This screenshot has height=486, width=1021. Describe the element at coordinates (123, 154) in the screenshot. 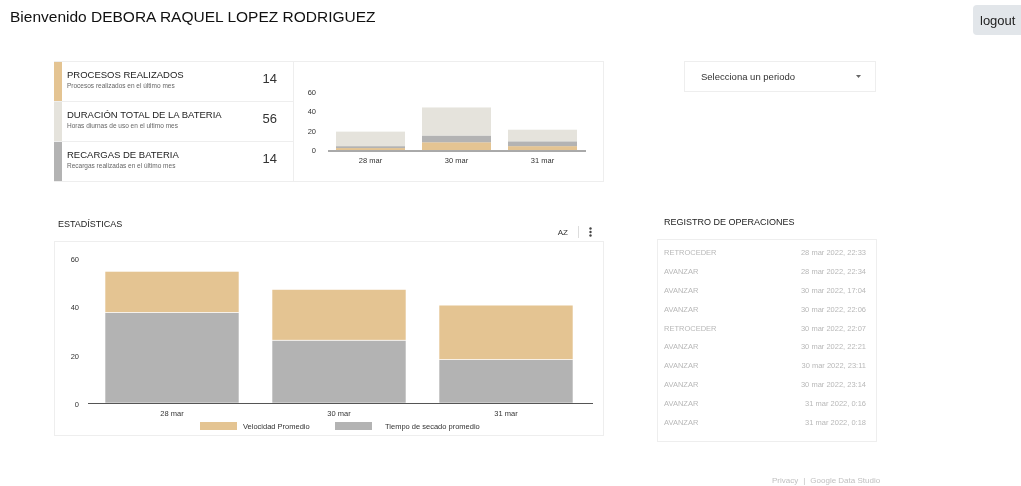

I see `scorecard-title: RECARGAS DE BATERIA` at that location.